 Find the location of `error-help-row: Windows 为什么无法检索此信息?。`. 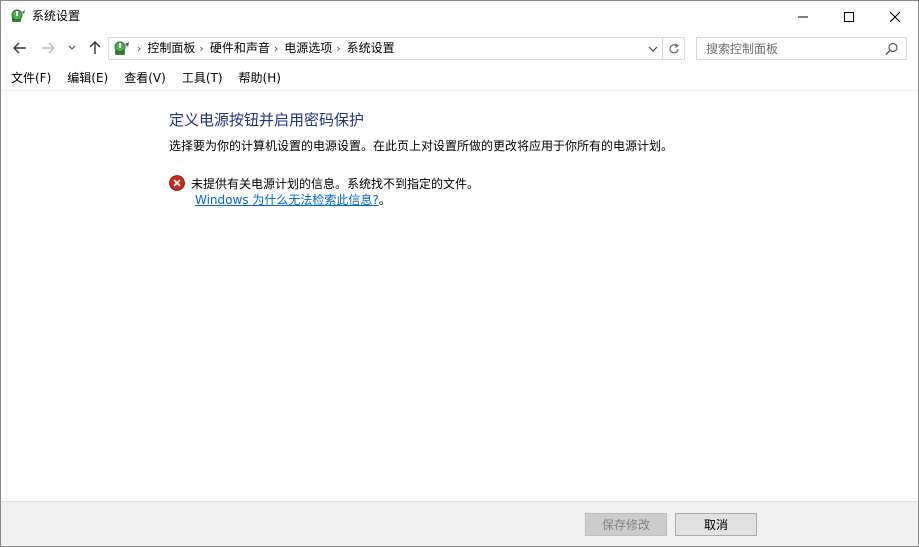

error-help-row: Windows 为什么无法检索此信息?。 is located at coordinates (293, 200).